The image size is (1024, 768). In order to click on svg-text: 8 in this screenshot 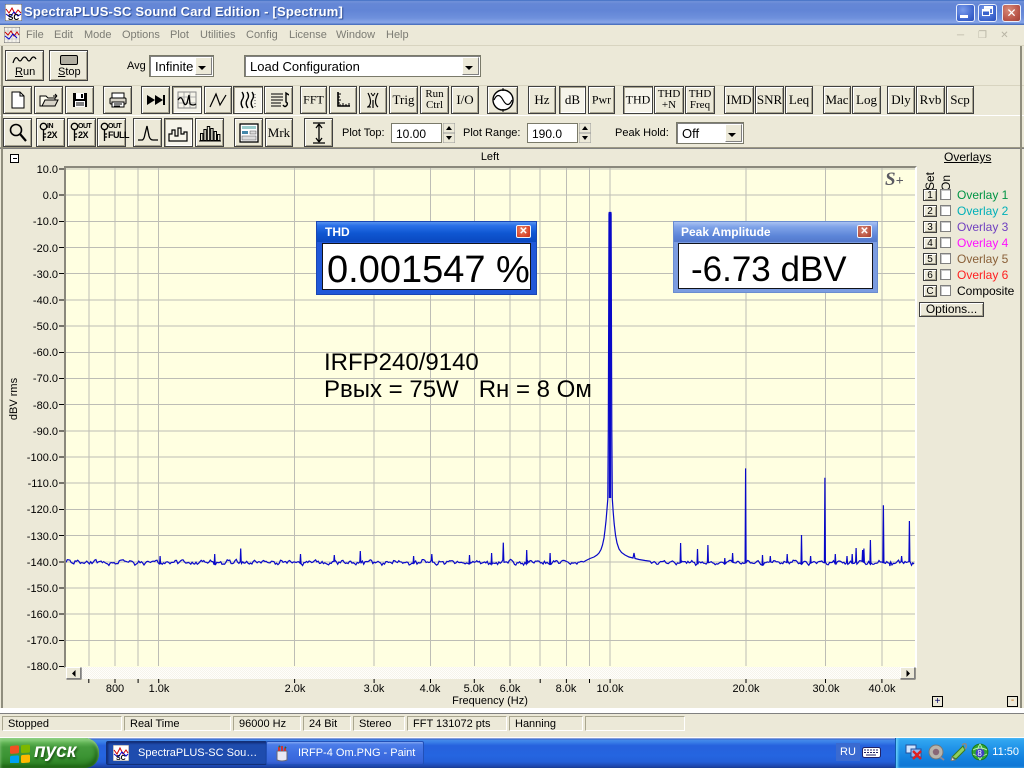, I will do `click(979, 753)`.